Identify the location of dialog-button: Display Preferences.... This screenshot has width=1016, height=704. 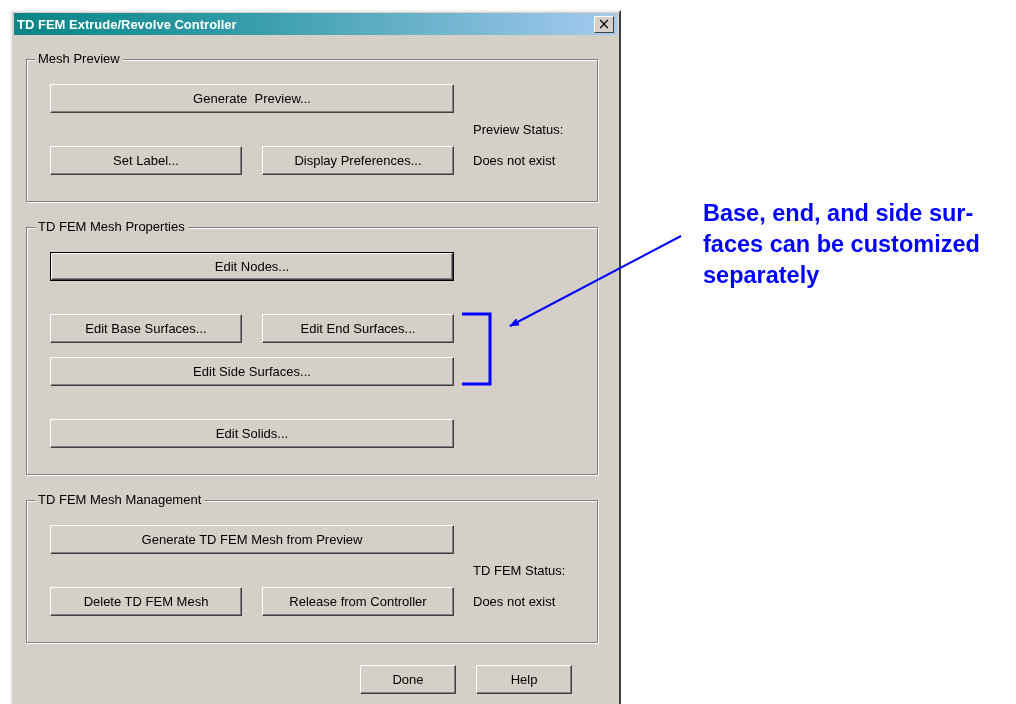
(358, 160).